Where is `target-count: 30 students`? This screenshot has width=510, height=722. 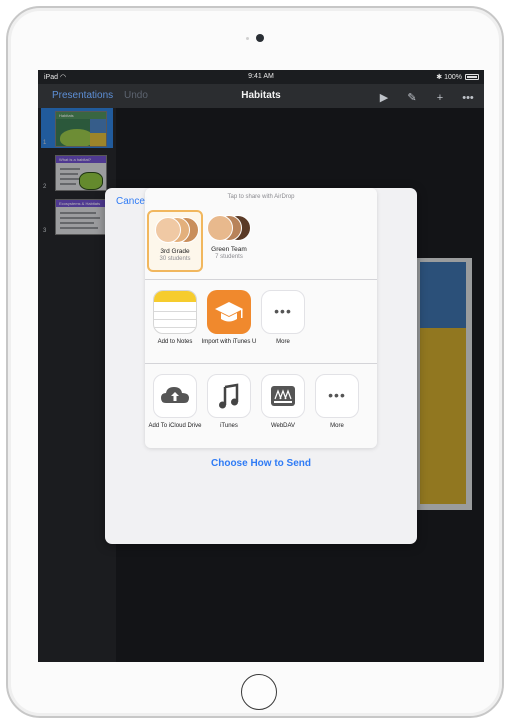 target-count: 30 students is located at coordinates (175, 259).